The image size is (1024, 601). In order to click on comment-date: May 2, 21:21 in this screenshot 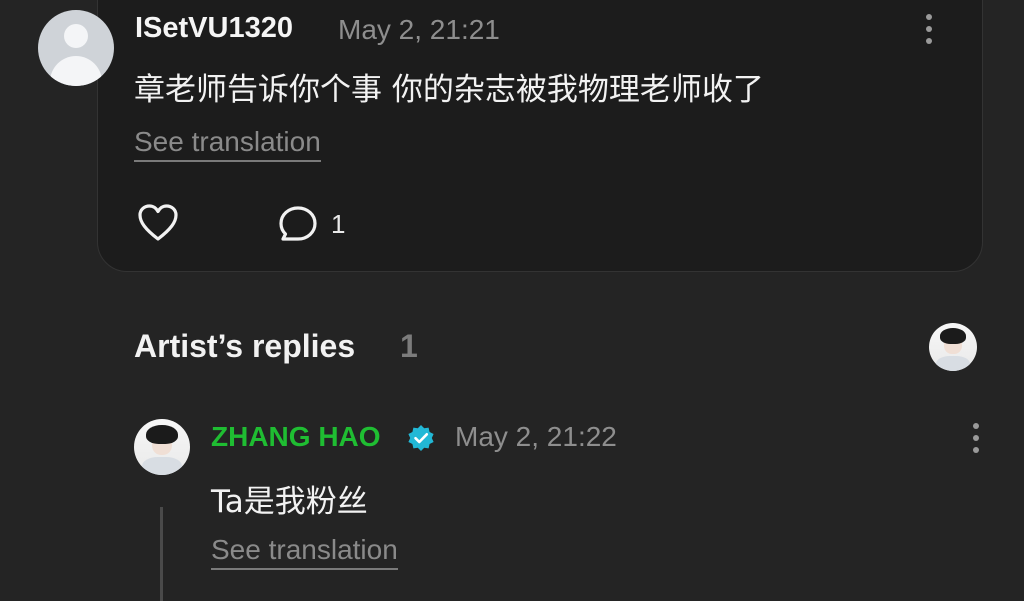, I will do `click(419, 29)`.